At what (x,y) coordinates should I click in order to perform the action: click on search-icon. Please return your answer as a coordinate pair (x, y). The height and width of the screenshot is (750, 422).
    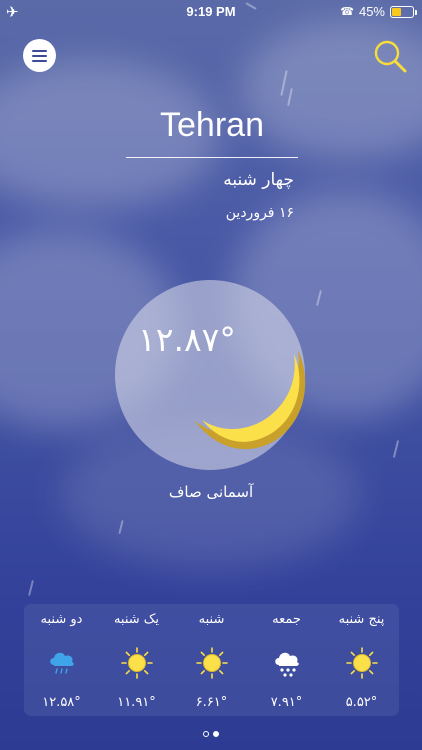
    Looking at the image, I should click on (390, 56).